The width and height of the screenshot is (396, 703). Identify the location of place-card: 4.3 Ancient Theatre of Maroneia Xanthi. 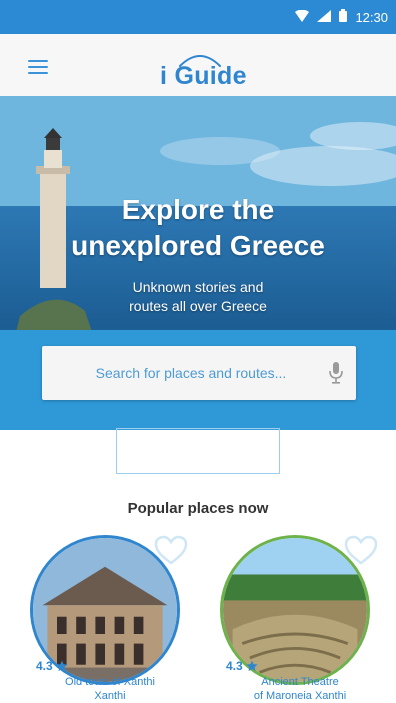
(300, 618).